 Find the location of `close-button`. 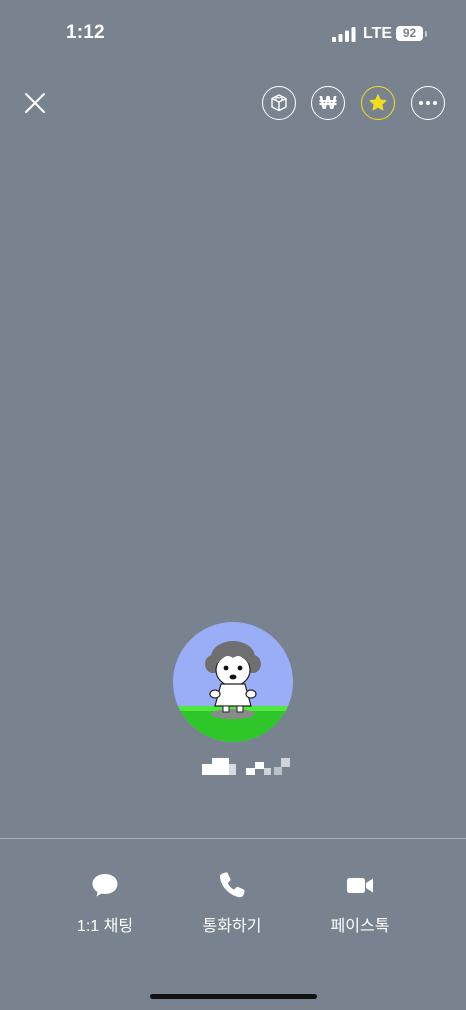

close-button is located at coordinates (35, 103).